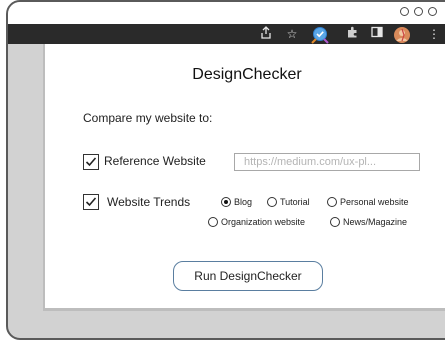 The image size is (445, 345). I want to click on website-trends-checkbox, so click(91, 202).